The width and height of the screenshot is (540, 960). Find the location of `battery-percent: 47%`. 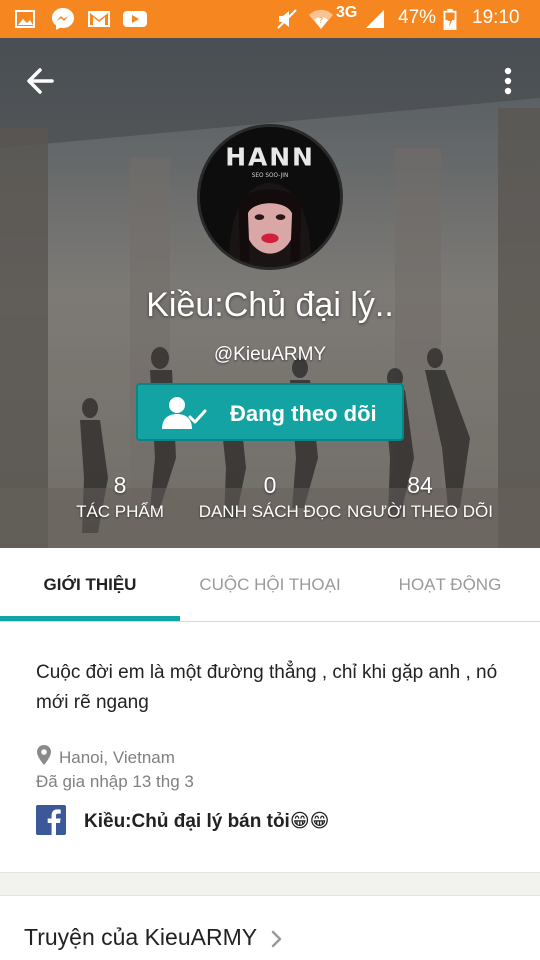

battery-percent: 47% is located at coordinates (417, 17).